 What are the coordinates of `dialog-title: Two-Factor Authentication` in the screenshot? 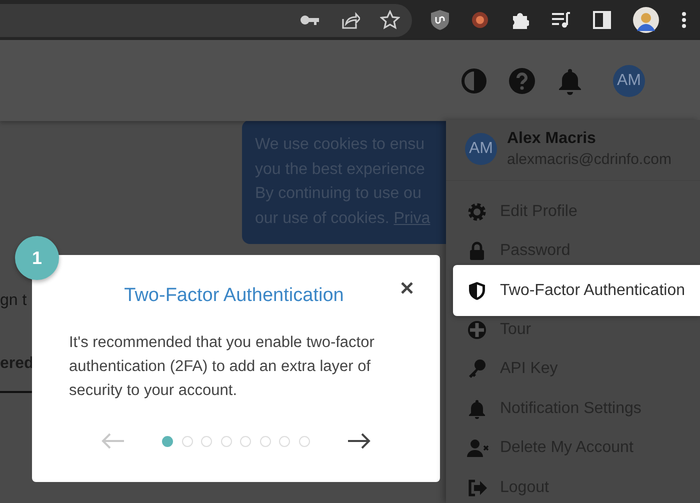 It's located at (234, 296).